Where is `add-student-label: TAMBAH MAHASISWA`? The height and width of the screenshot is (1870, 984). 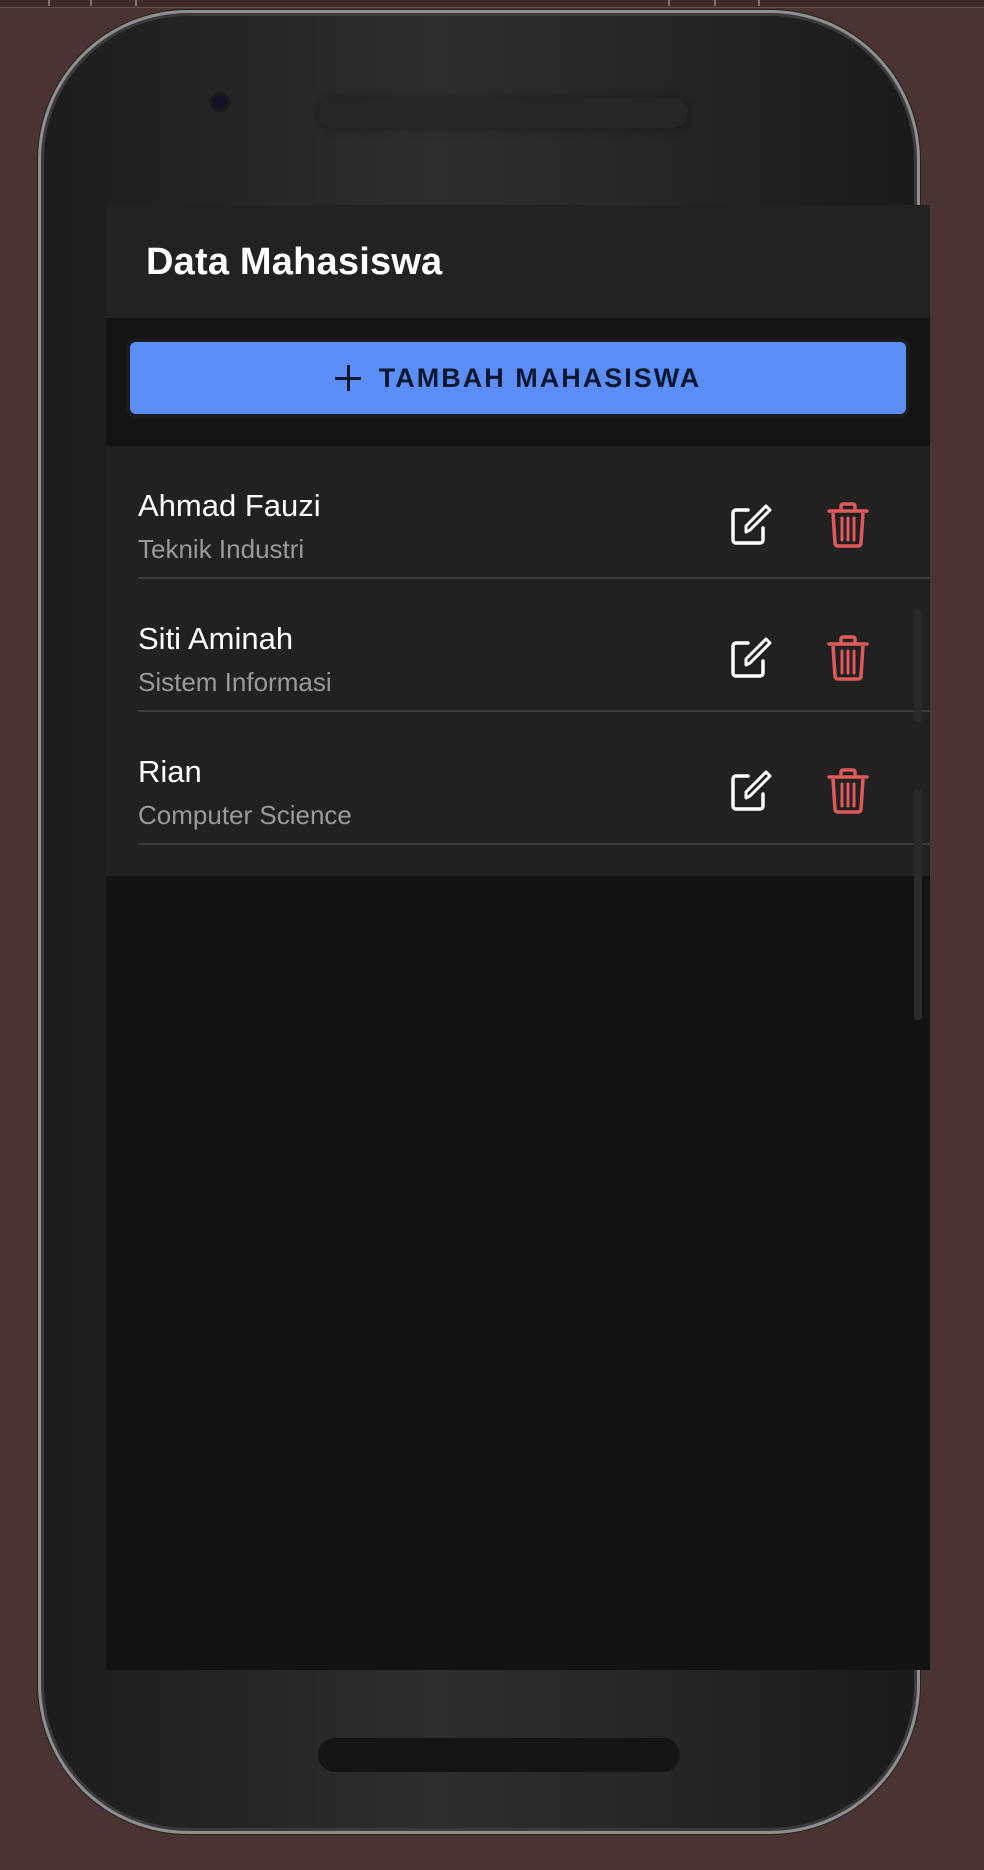
add-student-label: TAMBAH MAHASISWA is located at coordinates (540, 377).